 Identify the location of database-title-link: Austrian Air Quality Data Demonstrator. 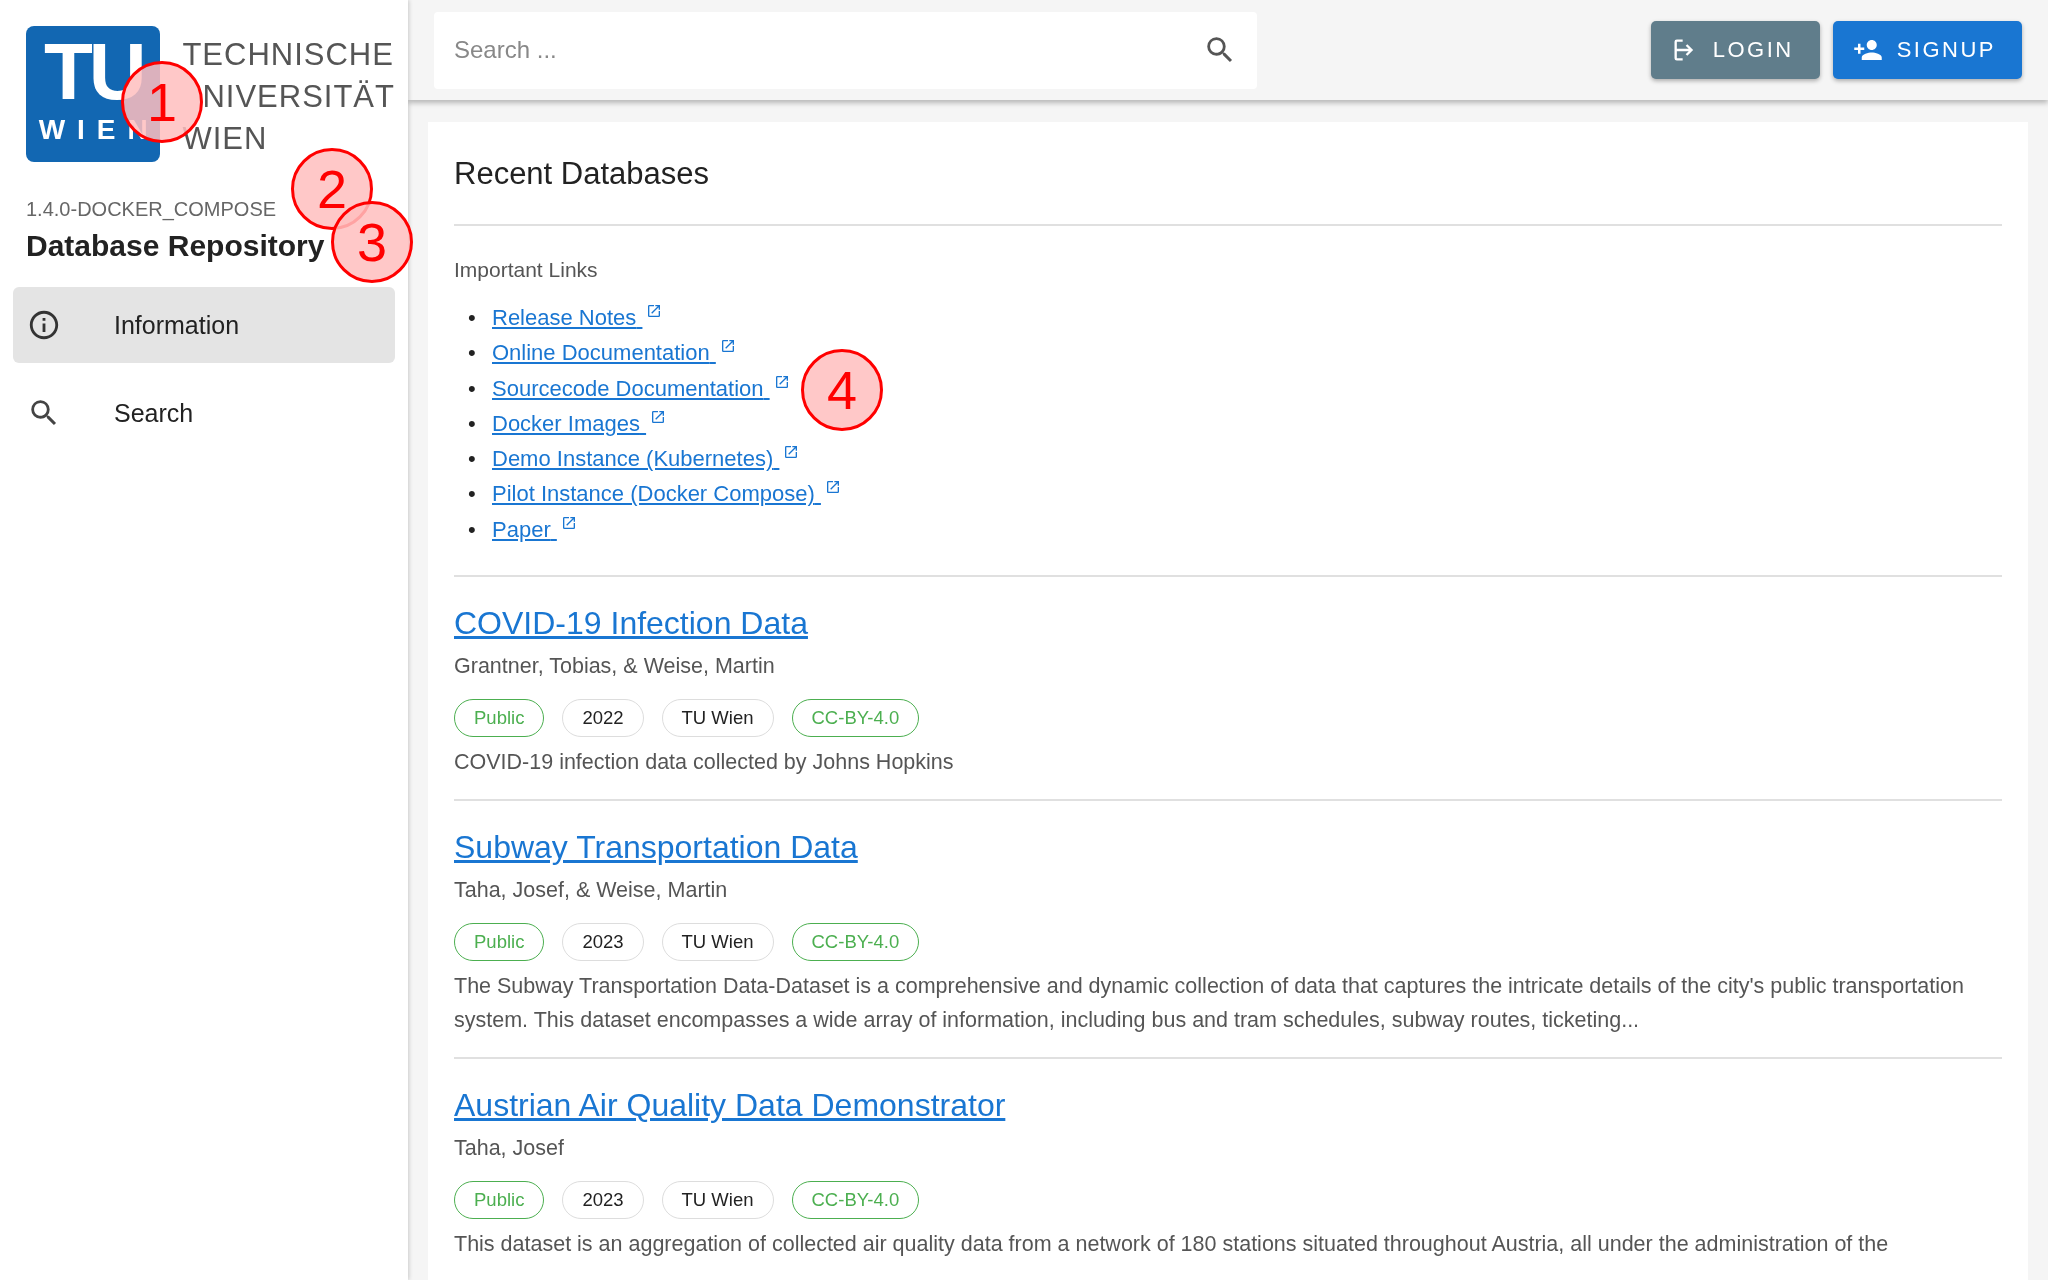
(730, 1105).